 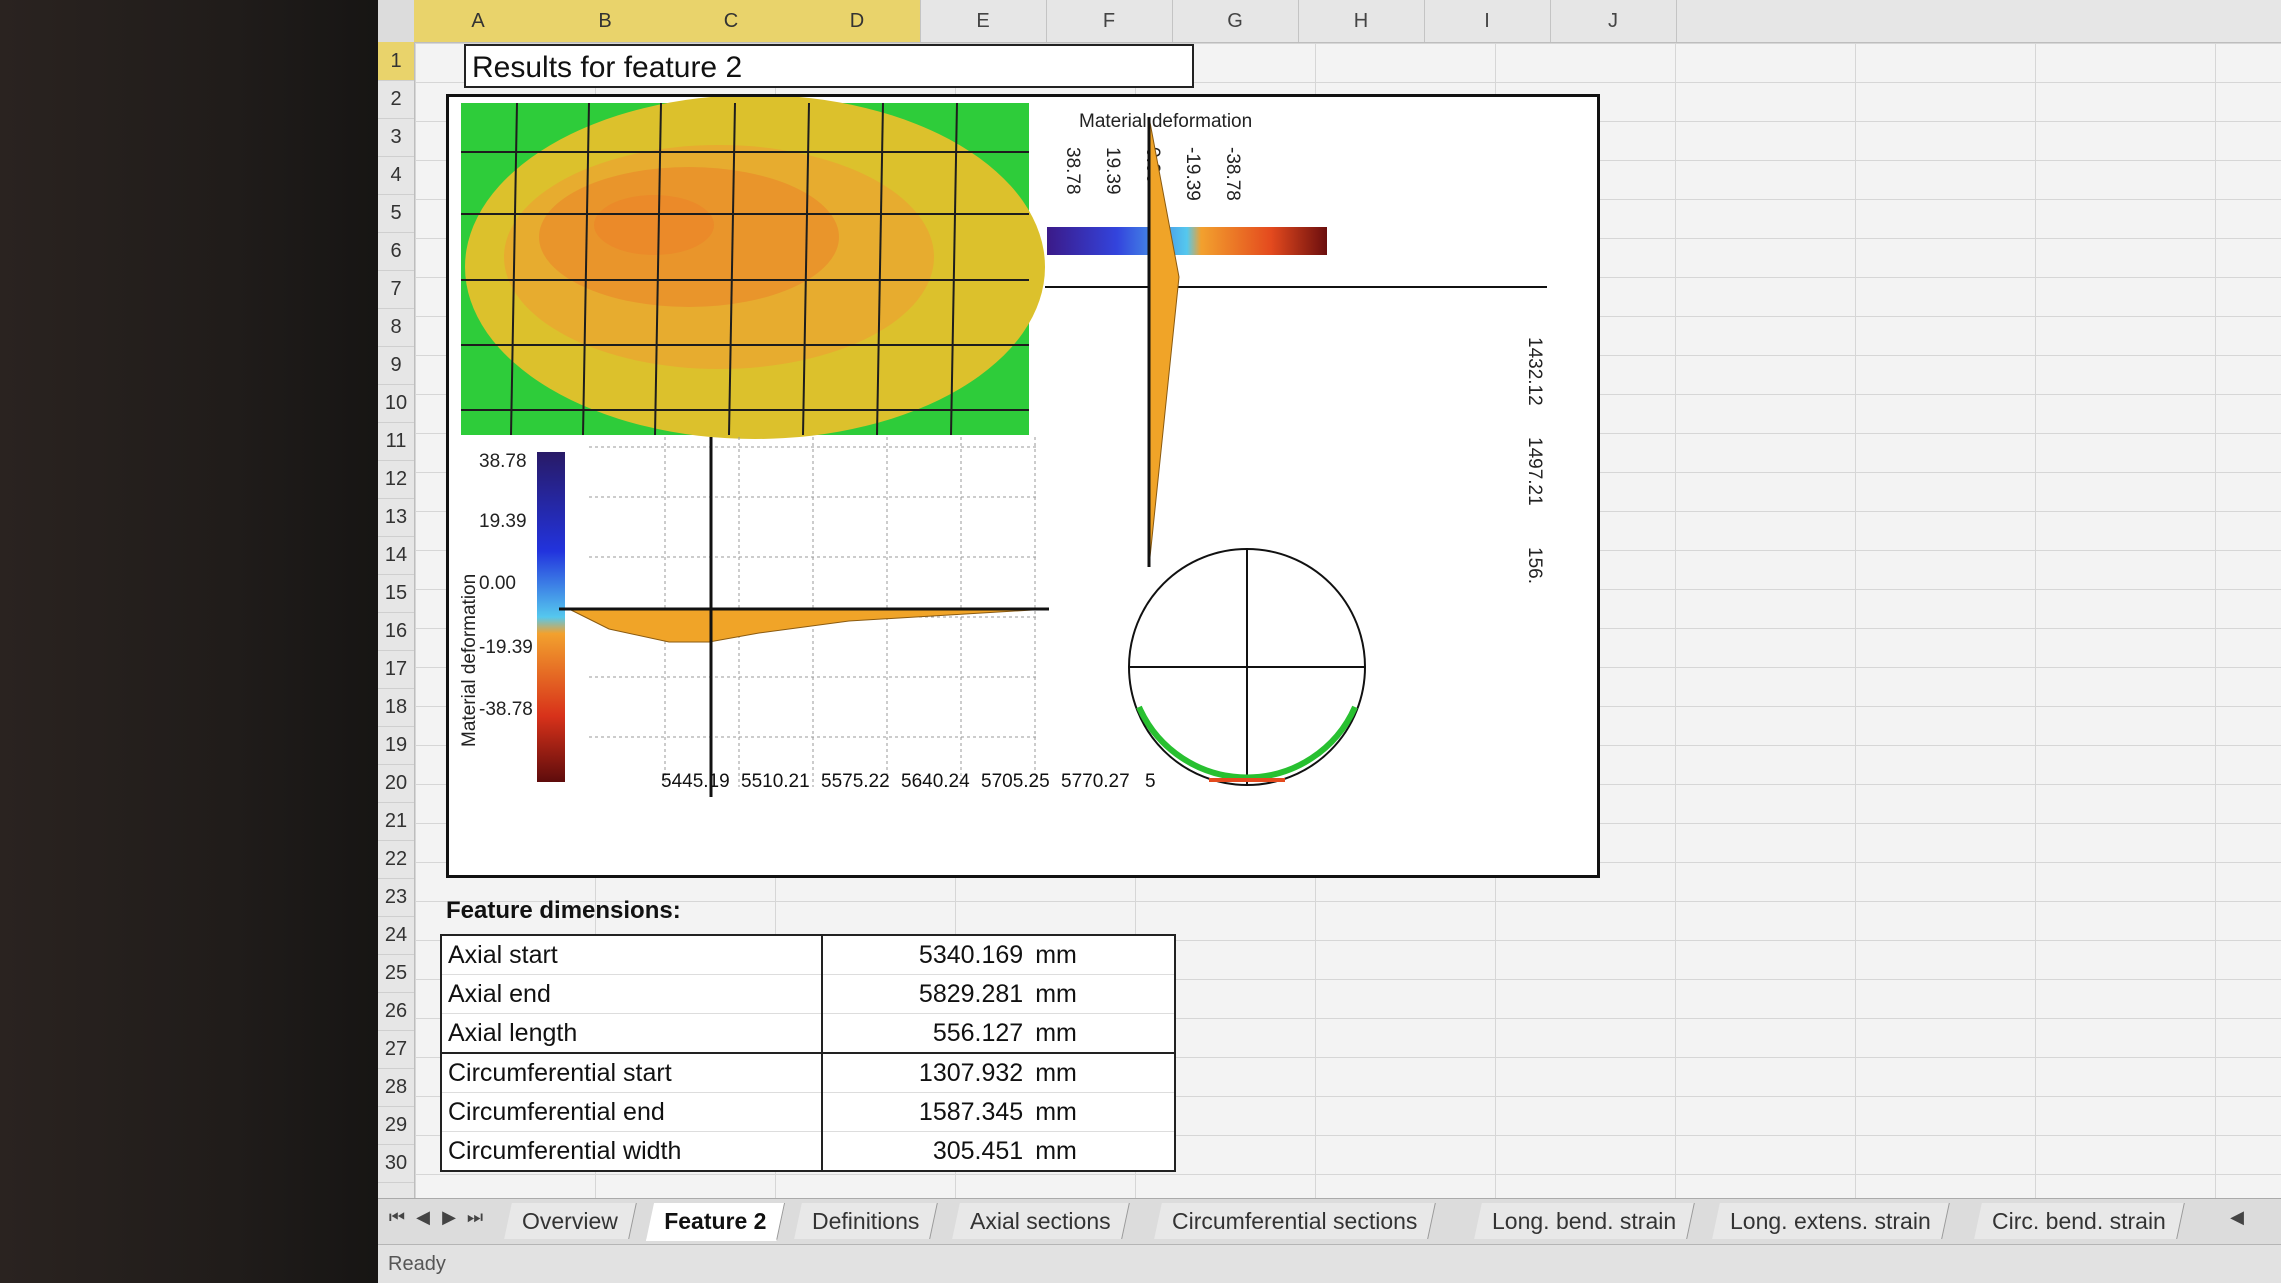 I want to click on row-header-28: 28, so click(x=396, y=1087).